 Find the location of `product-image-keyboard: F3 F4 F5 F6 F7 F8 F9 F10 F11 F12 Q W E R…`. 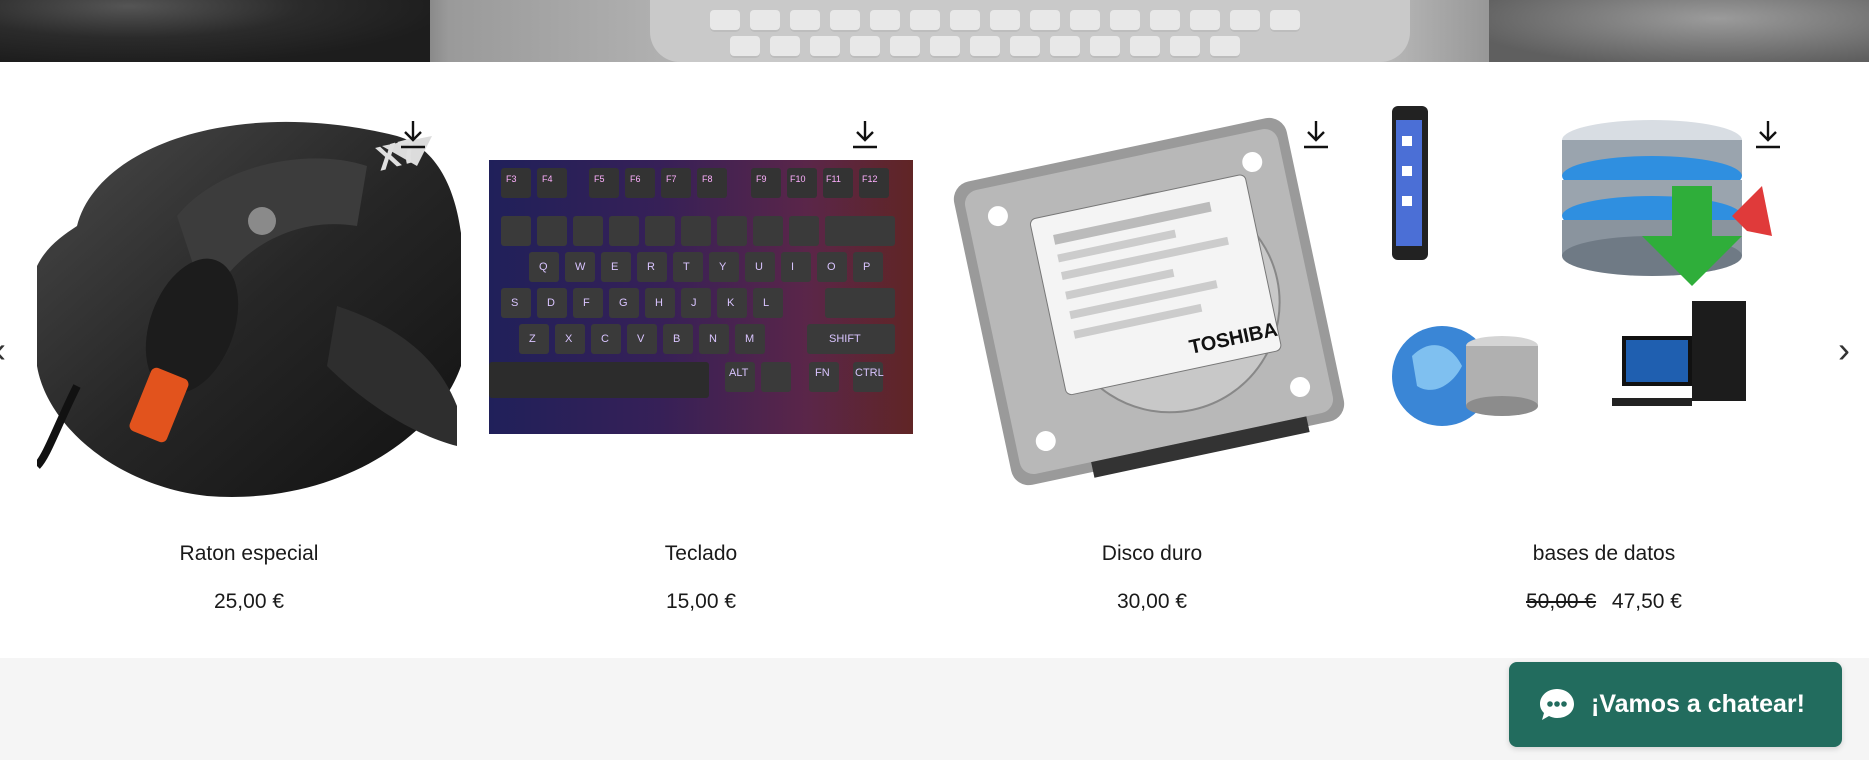

product-image-keyboard: F3 F4 F5 F6 F7 F8 F9 F10 F11 F12 Q W E R… is located at coordinates (701, 304).